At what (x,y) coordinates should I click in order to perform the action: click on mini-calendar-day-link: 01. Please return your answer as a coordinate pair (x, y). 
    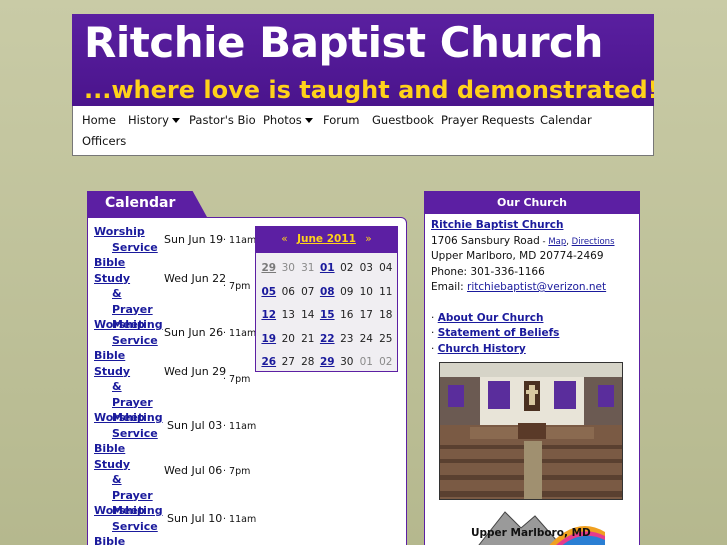
    Looking at the image, I should click on (328, 269).